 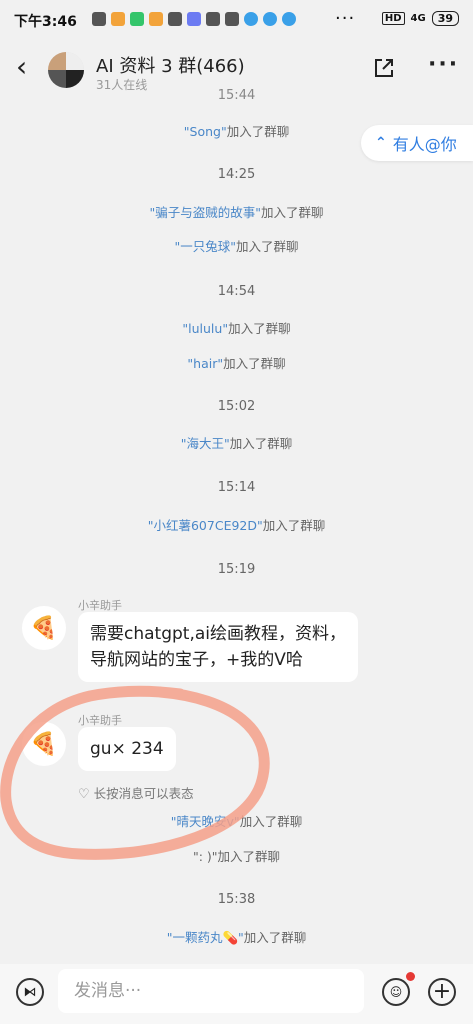 I want to click on message-bubble: gu× 234, so click(x=127, y=749).